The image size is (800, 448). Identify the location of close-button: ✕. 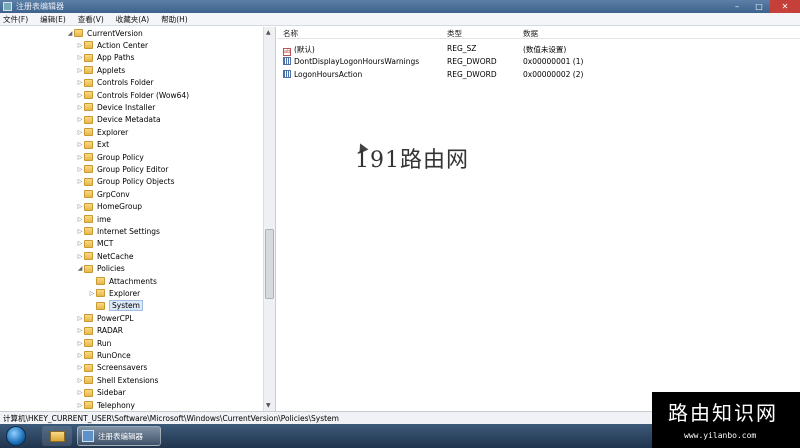
(785, 6).